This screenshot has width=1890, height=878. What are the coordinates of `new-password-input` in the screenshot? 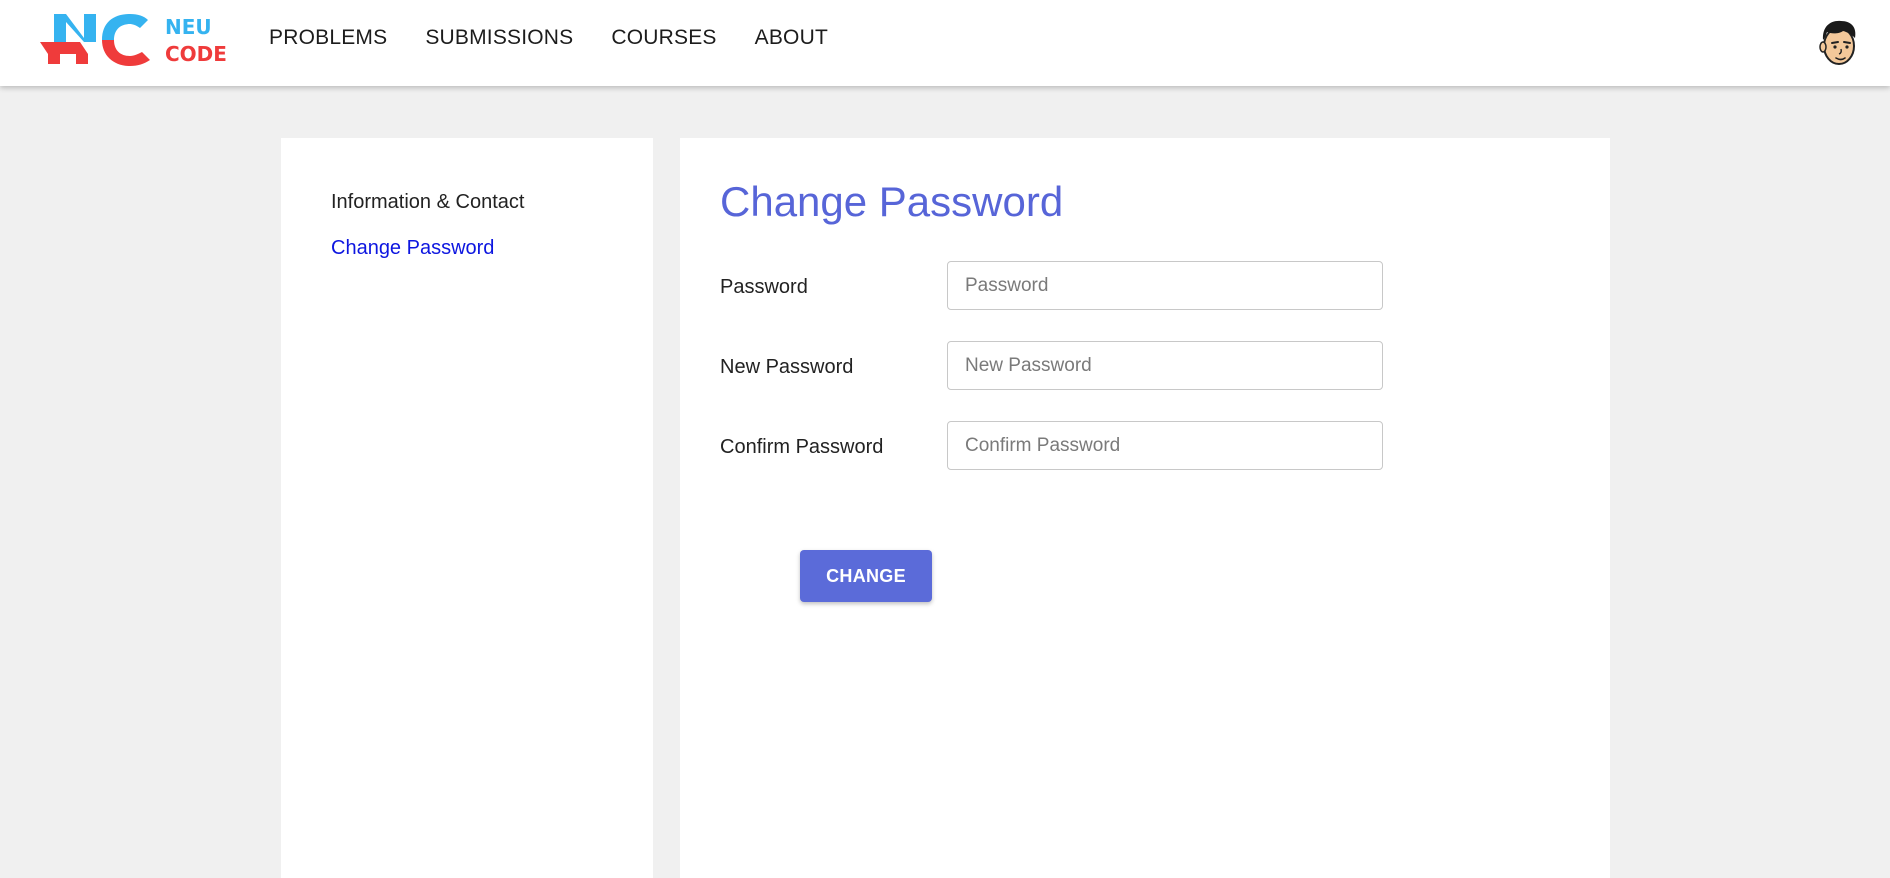 It's located at (1165, 365).